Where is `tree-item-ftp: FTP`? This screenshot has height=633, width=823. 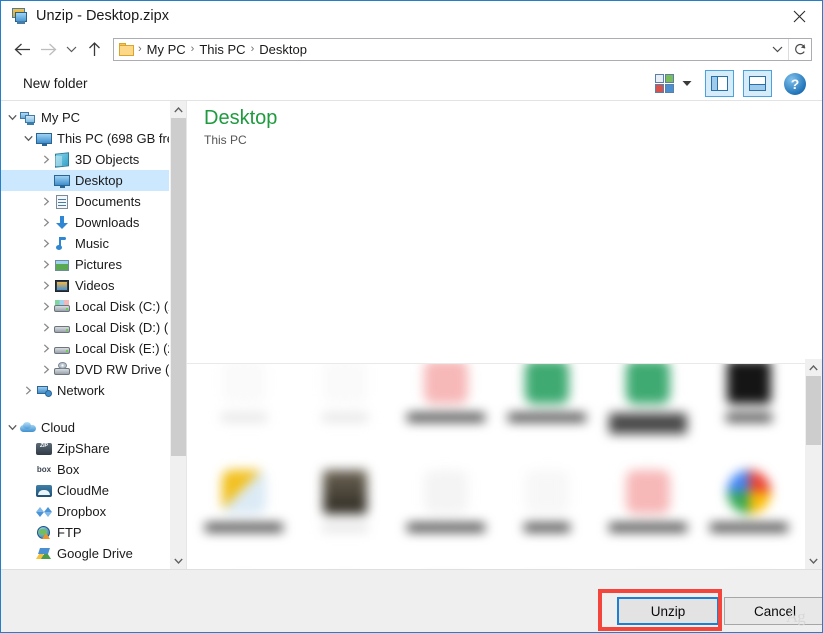 tree-item-ftp: FTP is located at coordinates (85, 532).